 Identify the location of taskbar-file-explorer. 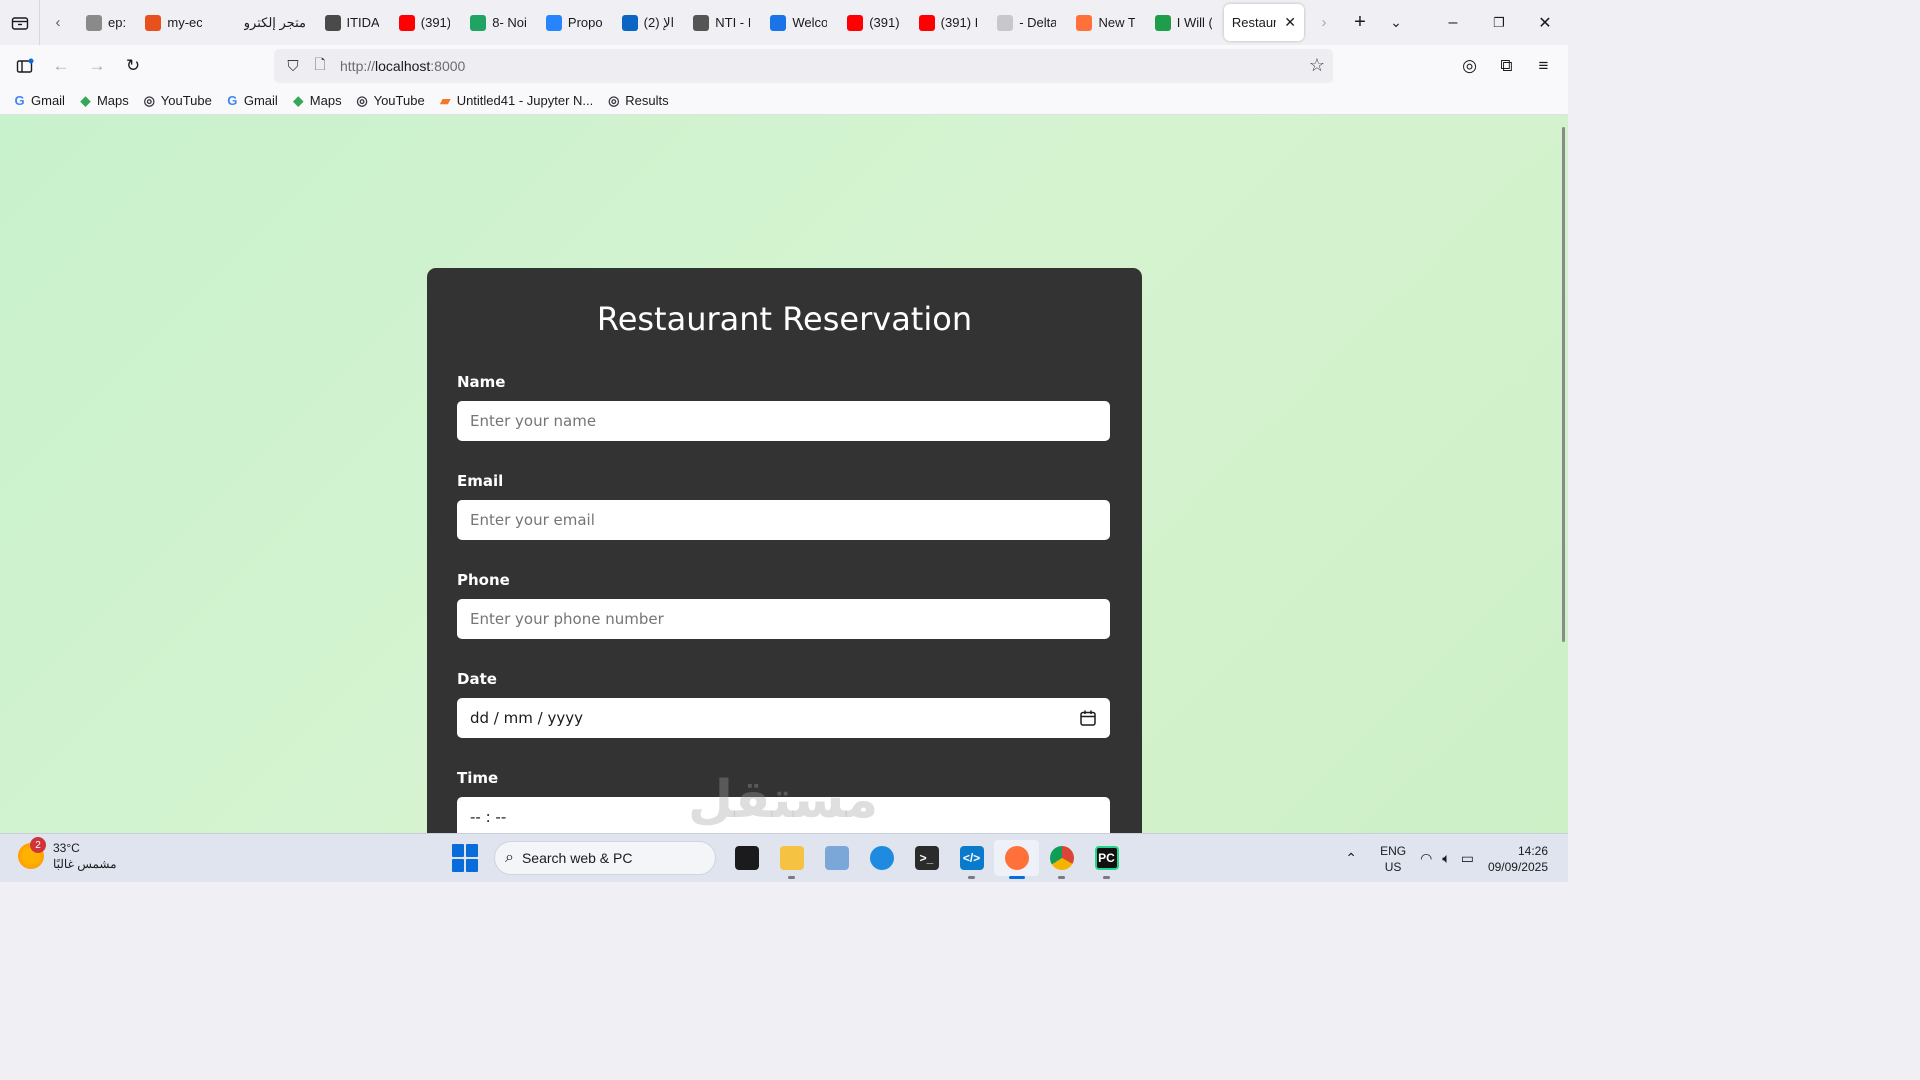
(791, 859).